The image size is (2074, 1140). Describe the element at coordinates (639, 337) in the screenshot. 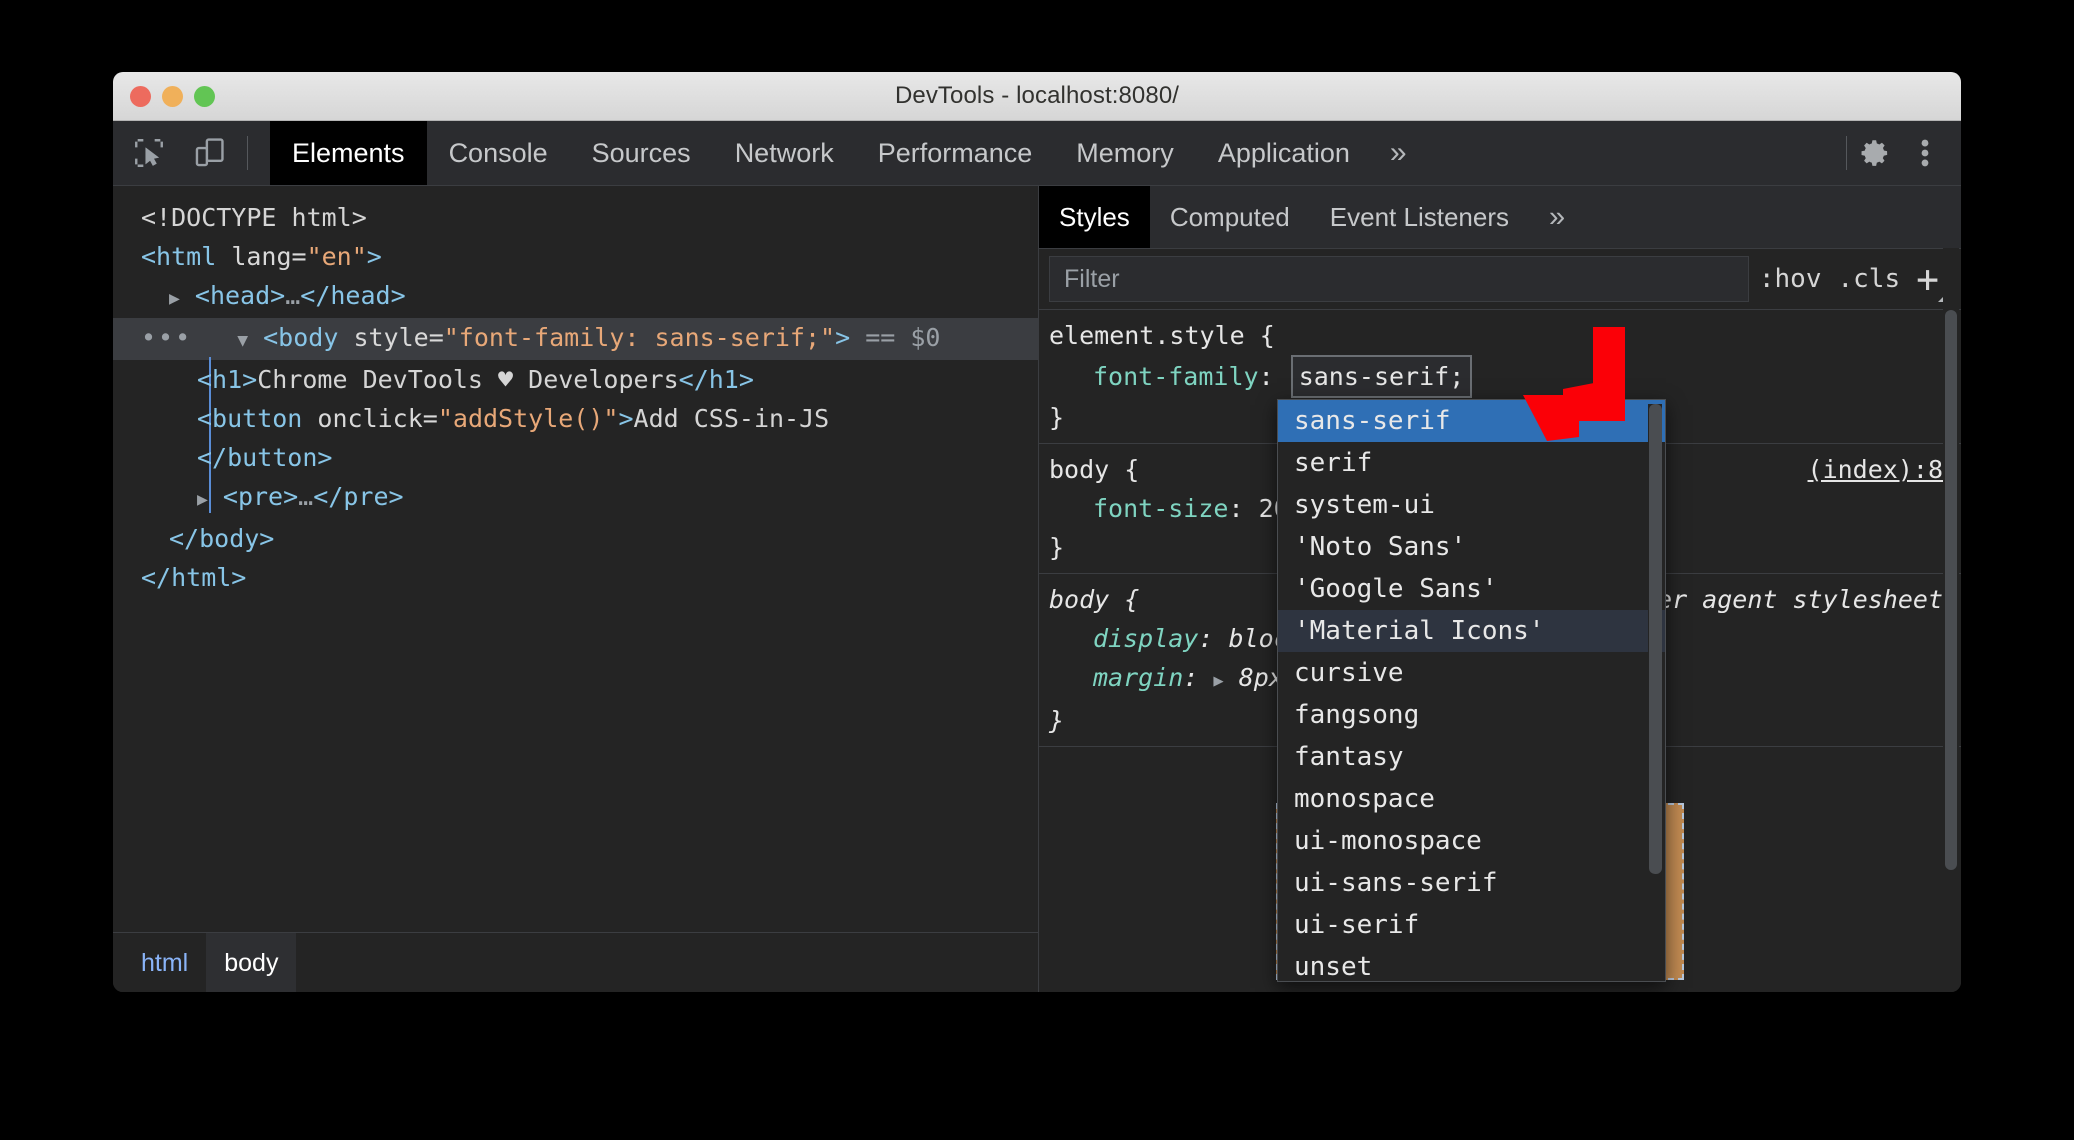

I see `dom-token: "font-family: sans-serif;"` at that location.